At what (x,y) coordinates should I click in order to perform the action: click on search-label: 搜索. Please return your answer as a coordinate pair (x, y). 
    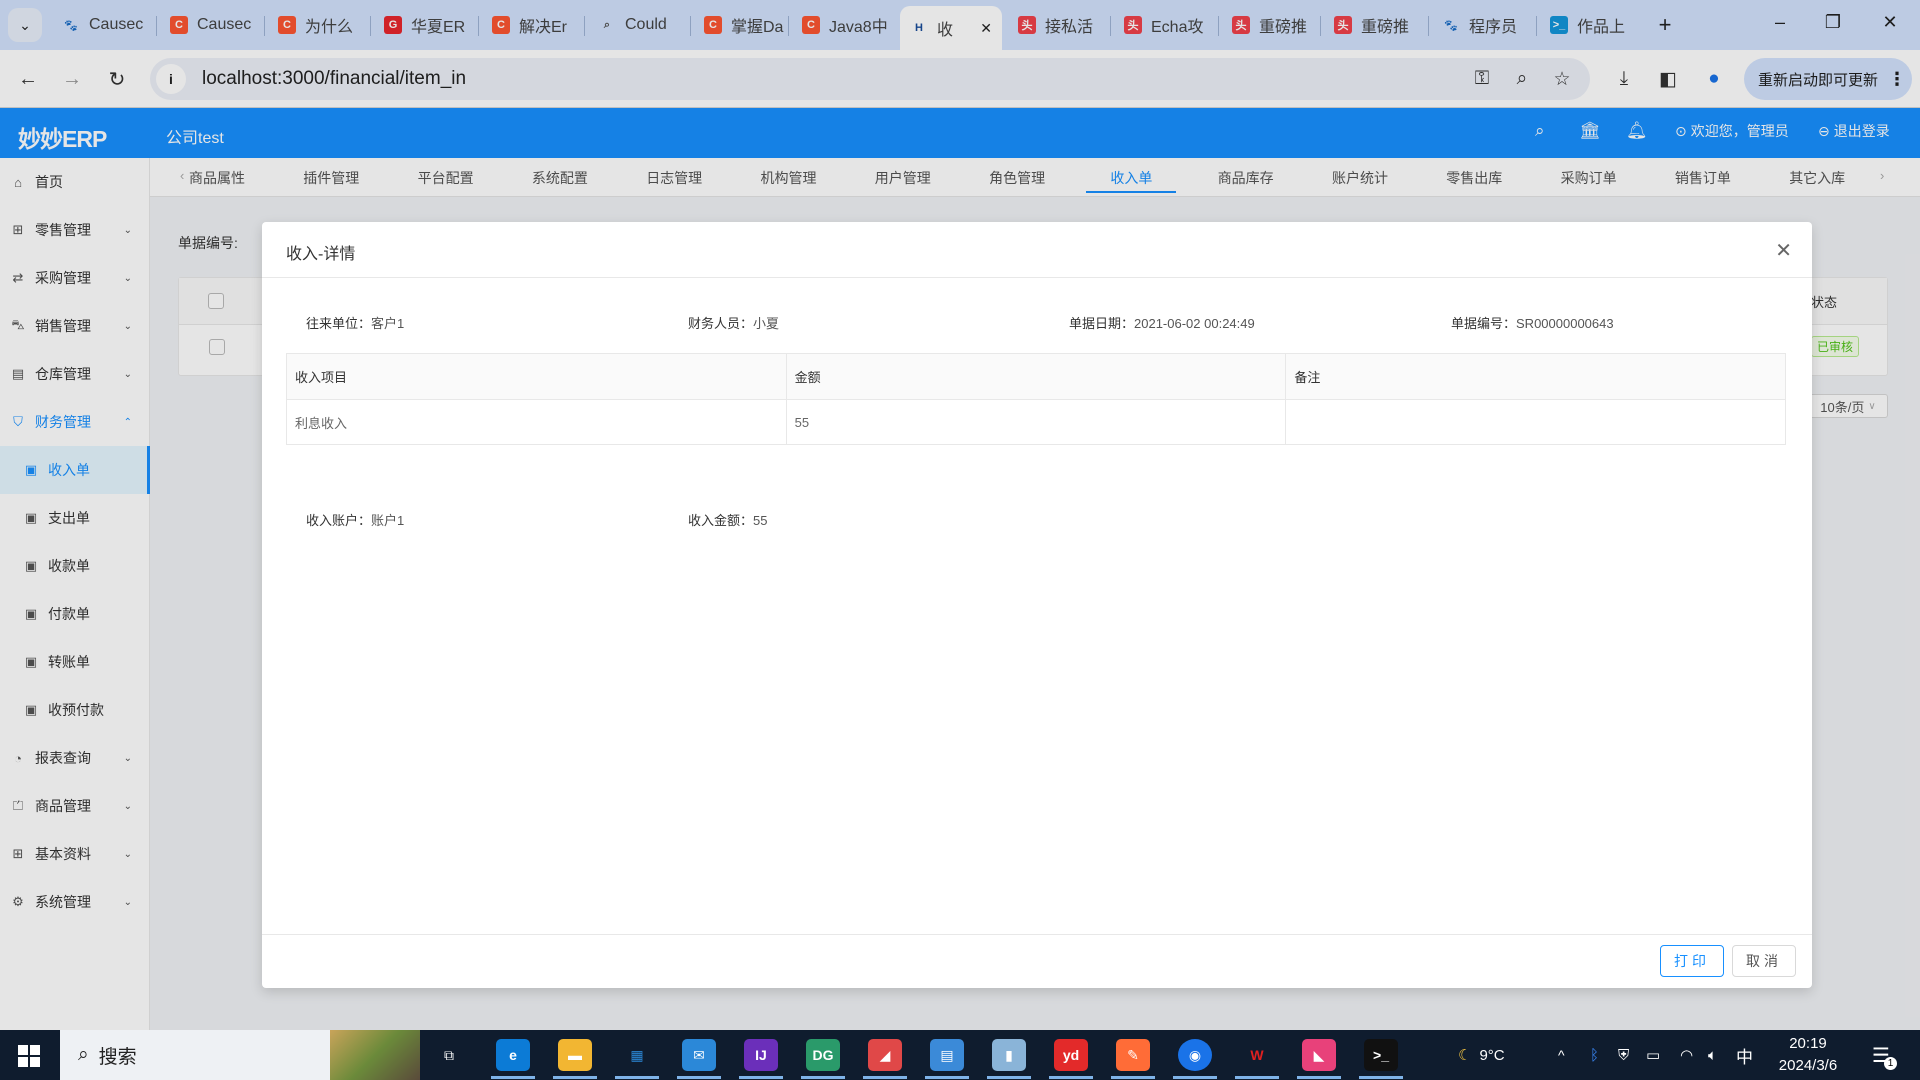
    Looking at the image, I should click on (117, 1057).